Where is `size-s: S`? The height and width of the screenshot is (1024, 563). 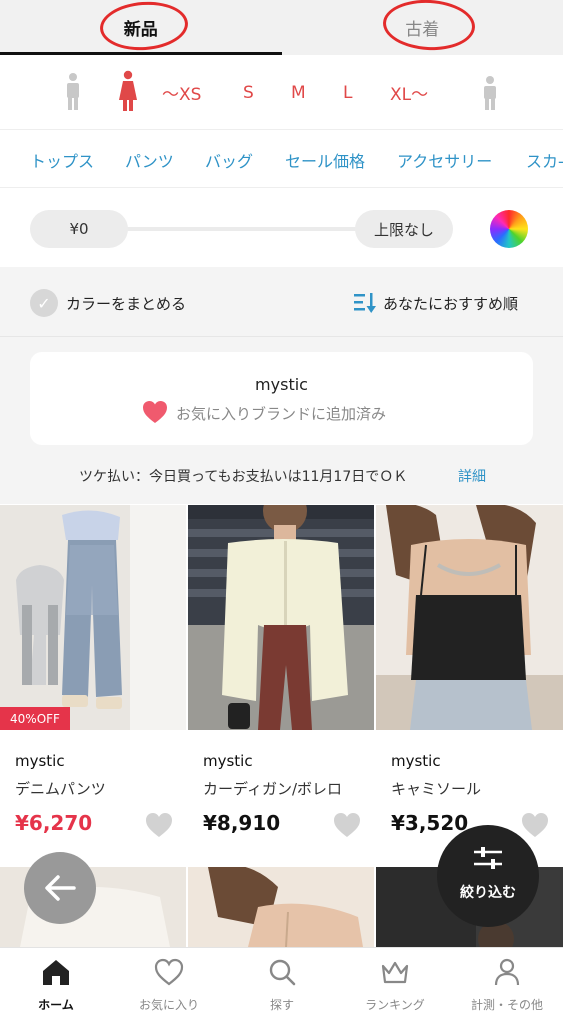
size-s: S is located at coordinates (248, 92).